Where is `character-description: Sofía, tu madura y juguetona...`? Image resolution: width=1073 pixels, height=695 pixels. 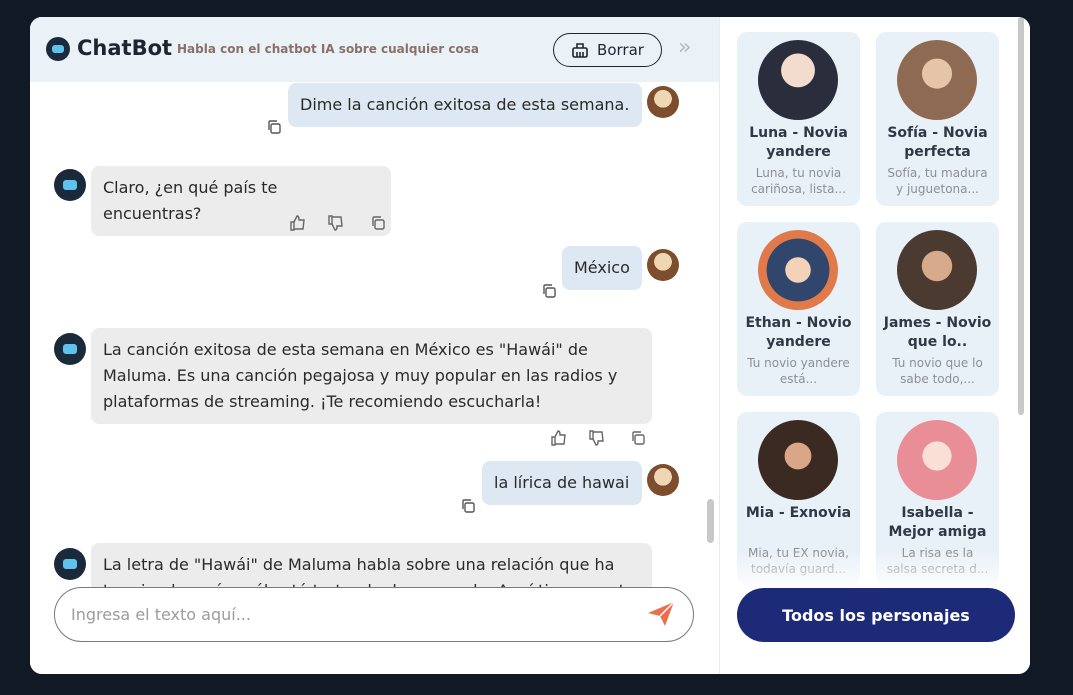
character-description: Sofía, tu madura y juguetona... is located at coordinates (937, 181).